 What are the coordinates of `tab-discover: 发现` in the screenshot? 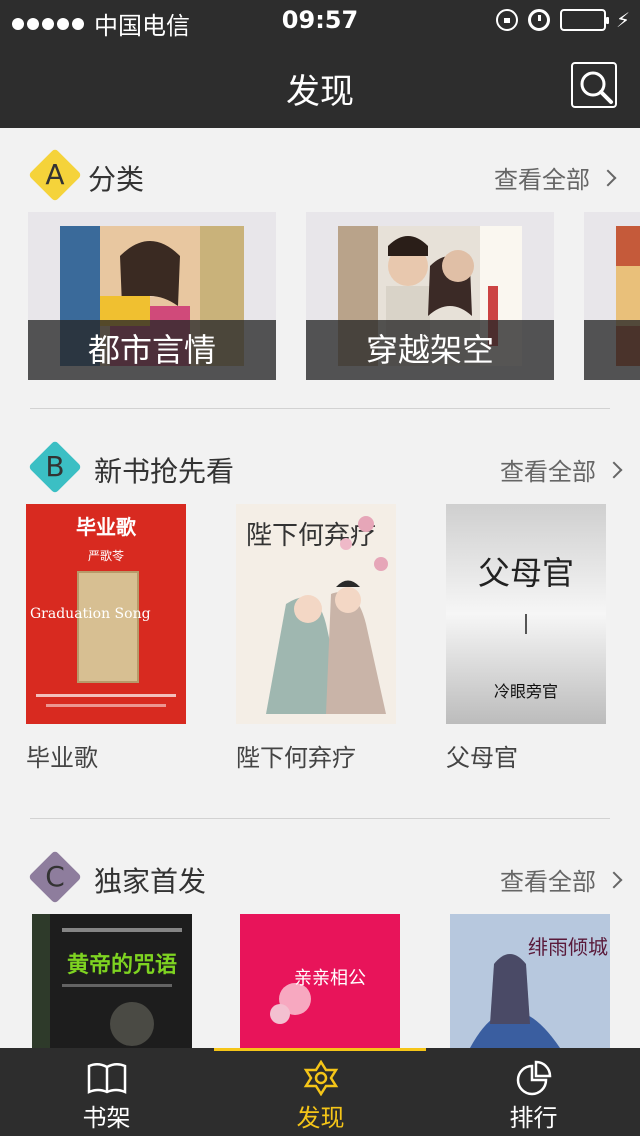 It's located at (320, 1092).